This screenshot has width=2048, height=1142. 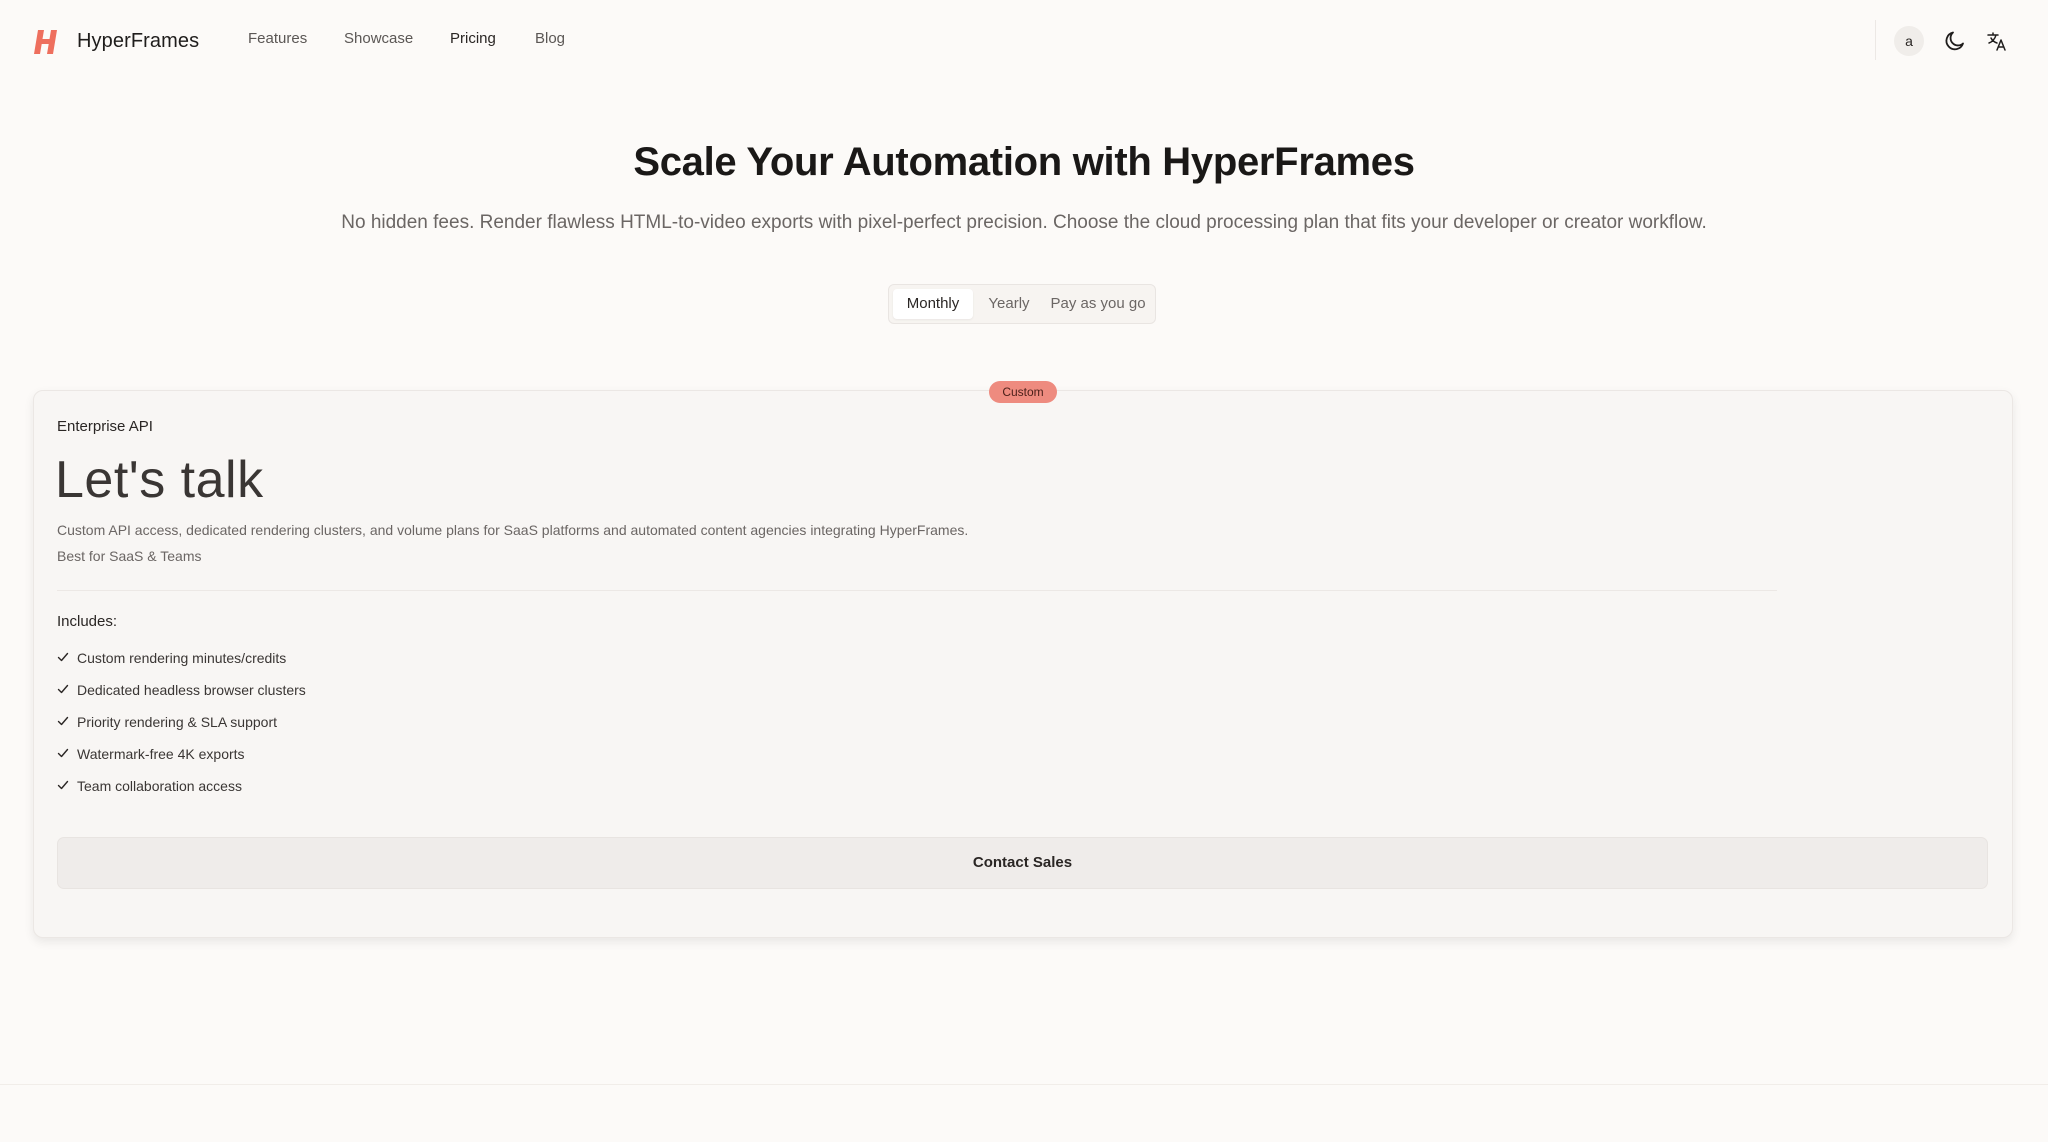 What do you see at coordinates (138, 41) in the screenshot?
I see `brand-name: HyperFrames` at bounding box center [138, 41].